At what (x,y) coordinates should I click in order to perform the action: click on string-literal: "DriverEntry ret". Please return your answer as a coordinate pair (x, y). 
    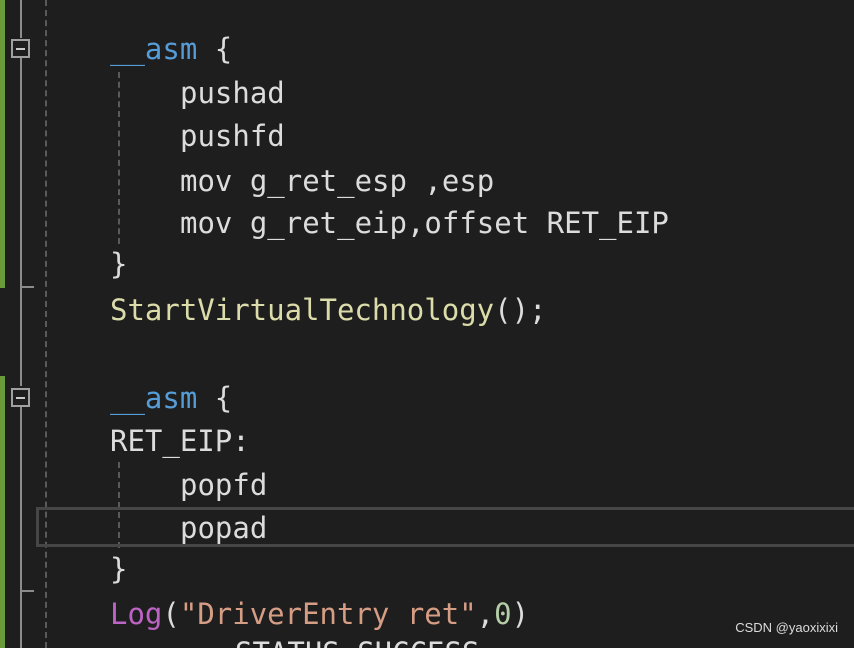
    Looking at the image, I should click on (328, 614).